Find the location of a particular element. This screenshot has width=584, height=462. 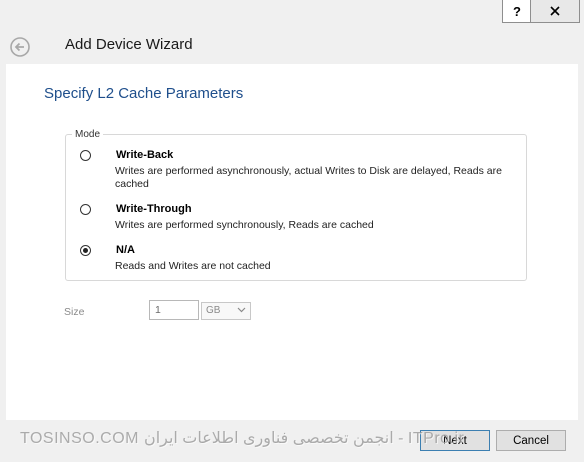

option-title: Write-Back is located at coordinates (145, 155).